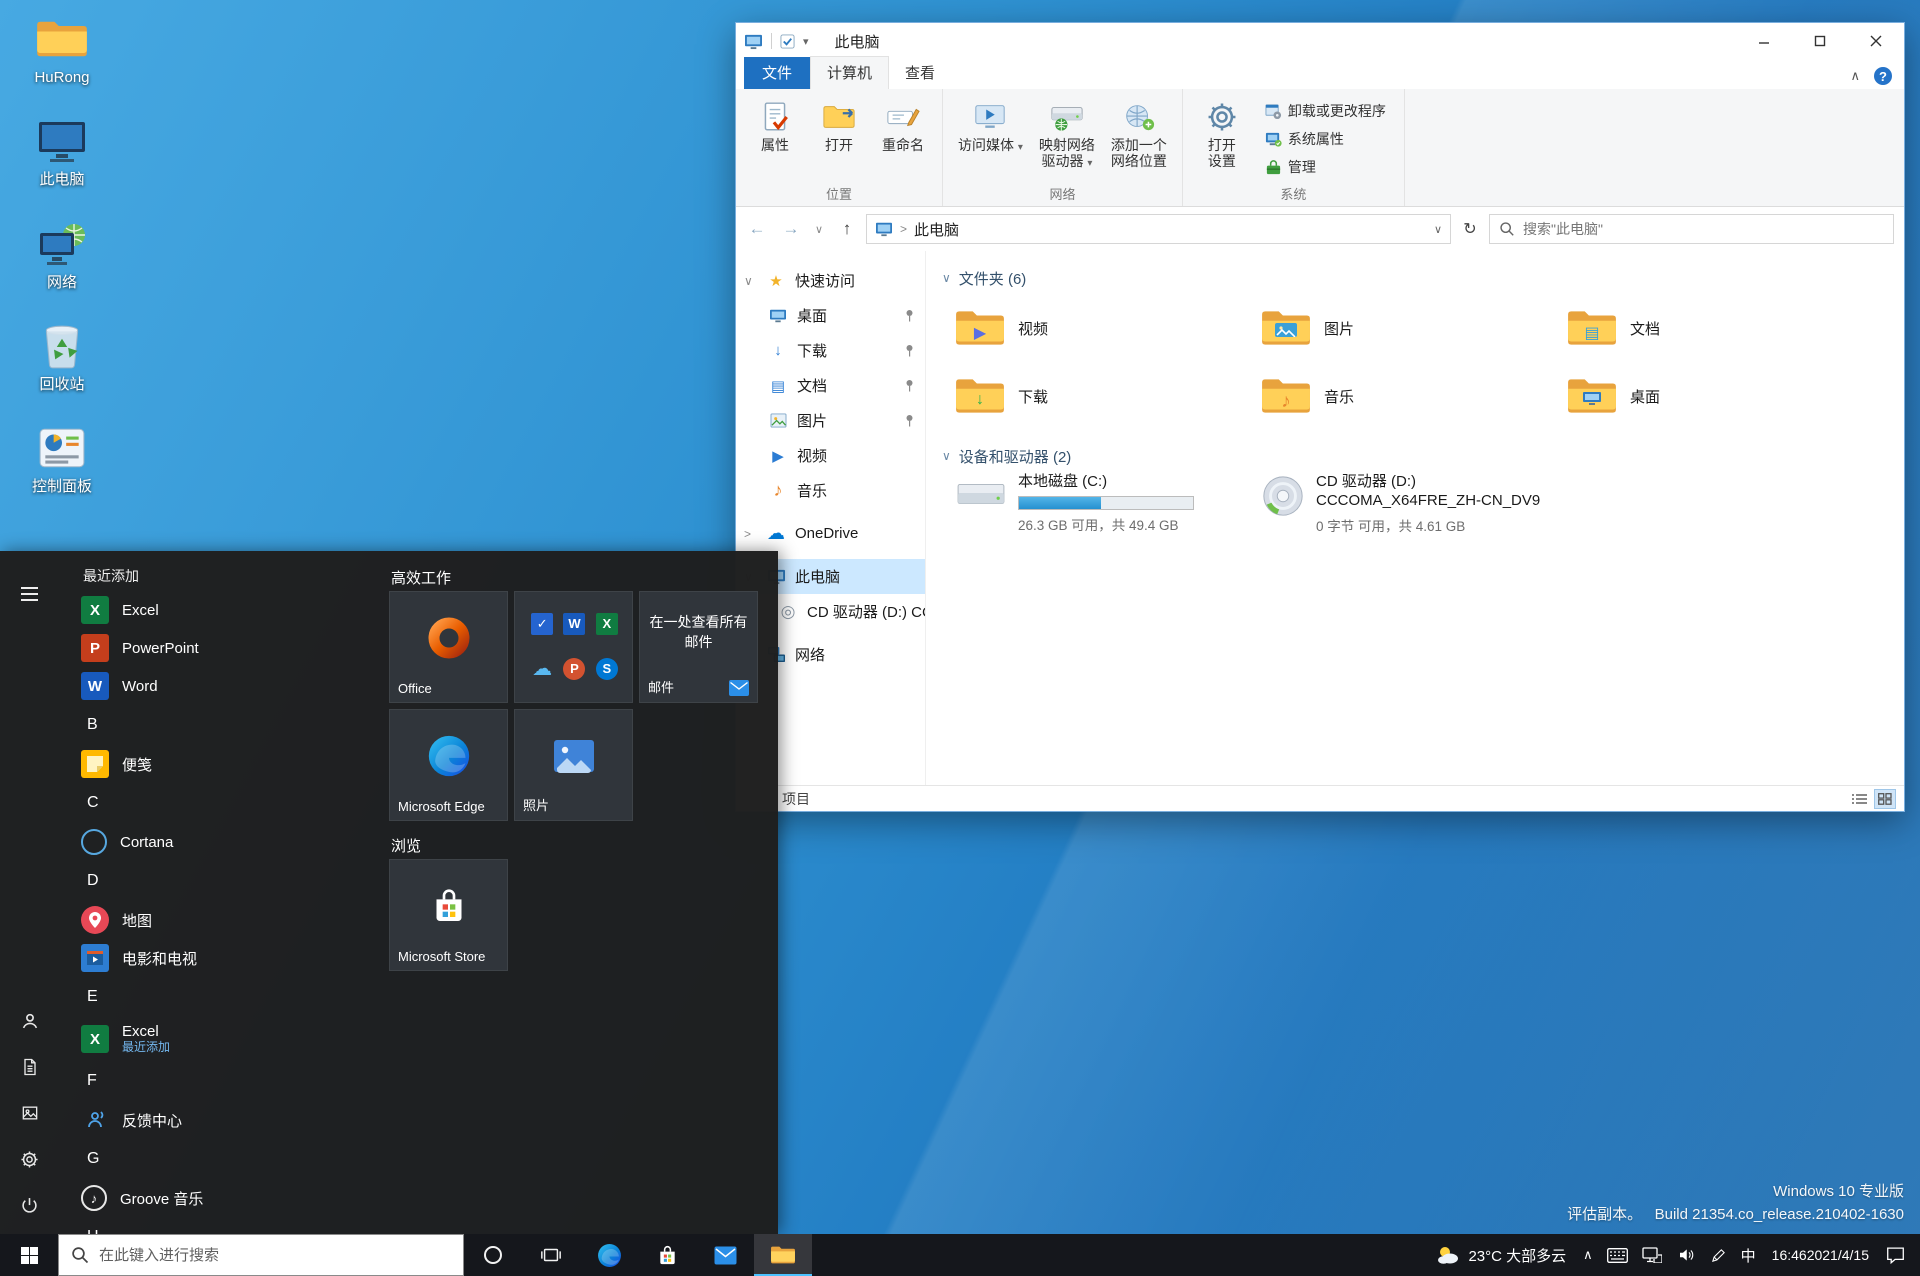 This screenshot has width=1920, height=1276. Describe the element at coordinates (830, 280) in the screenshot. I see `nav-quick-access: ∨ ★ 快速访问` at that location.